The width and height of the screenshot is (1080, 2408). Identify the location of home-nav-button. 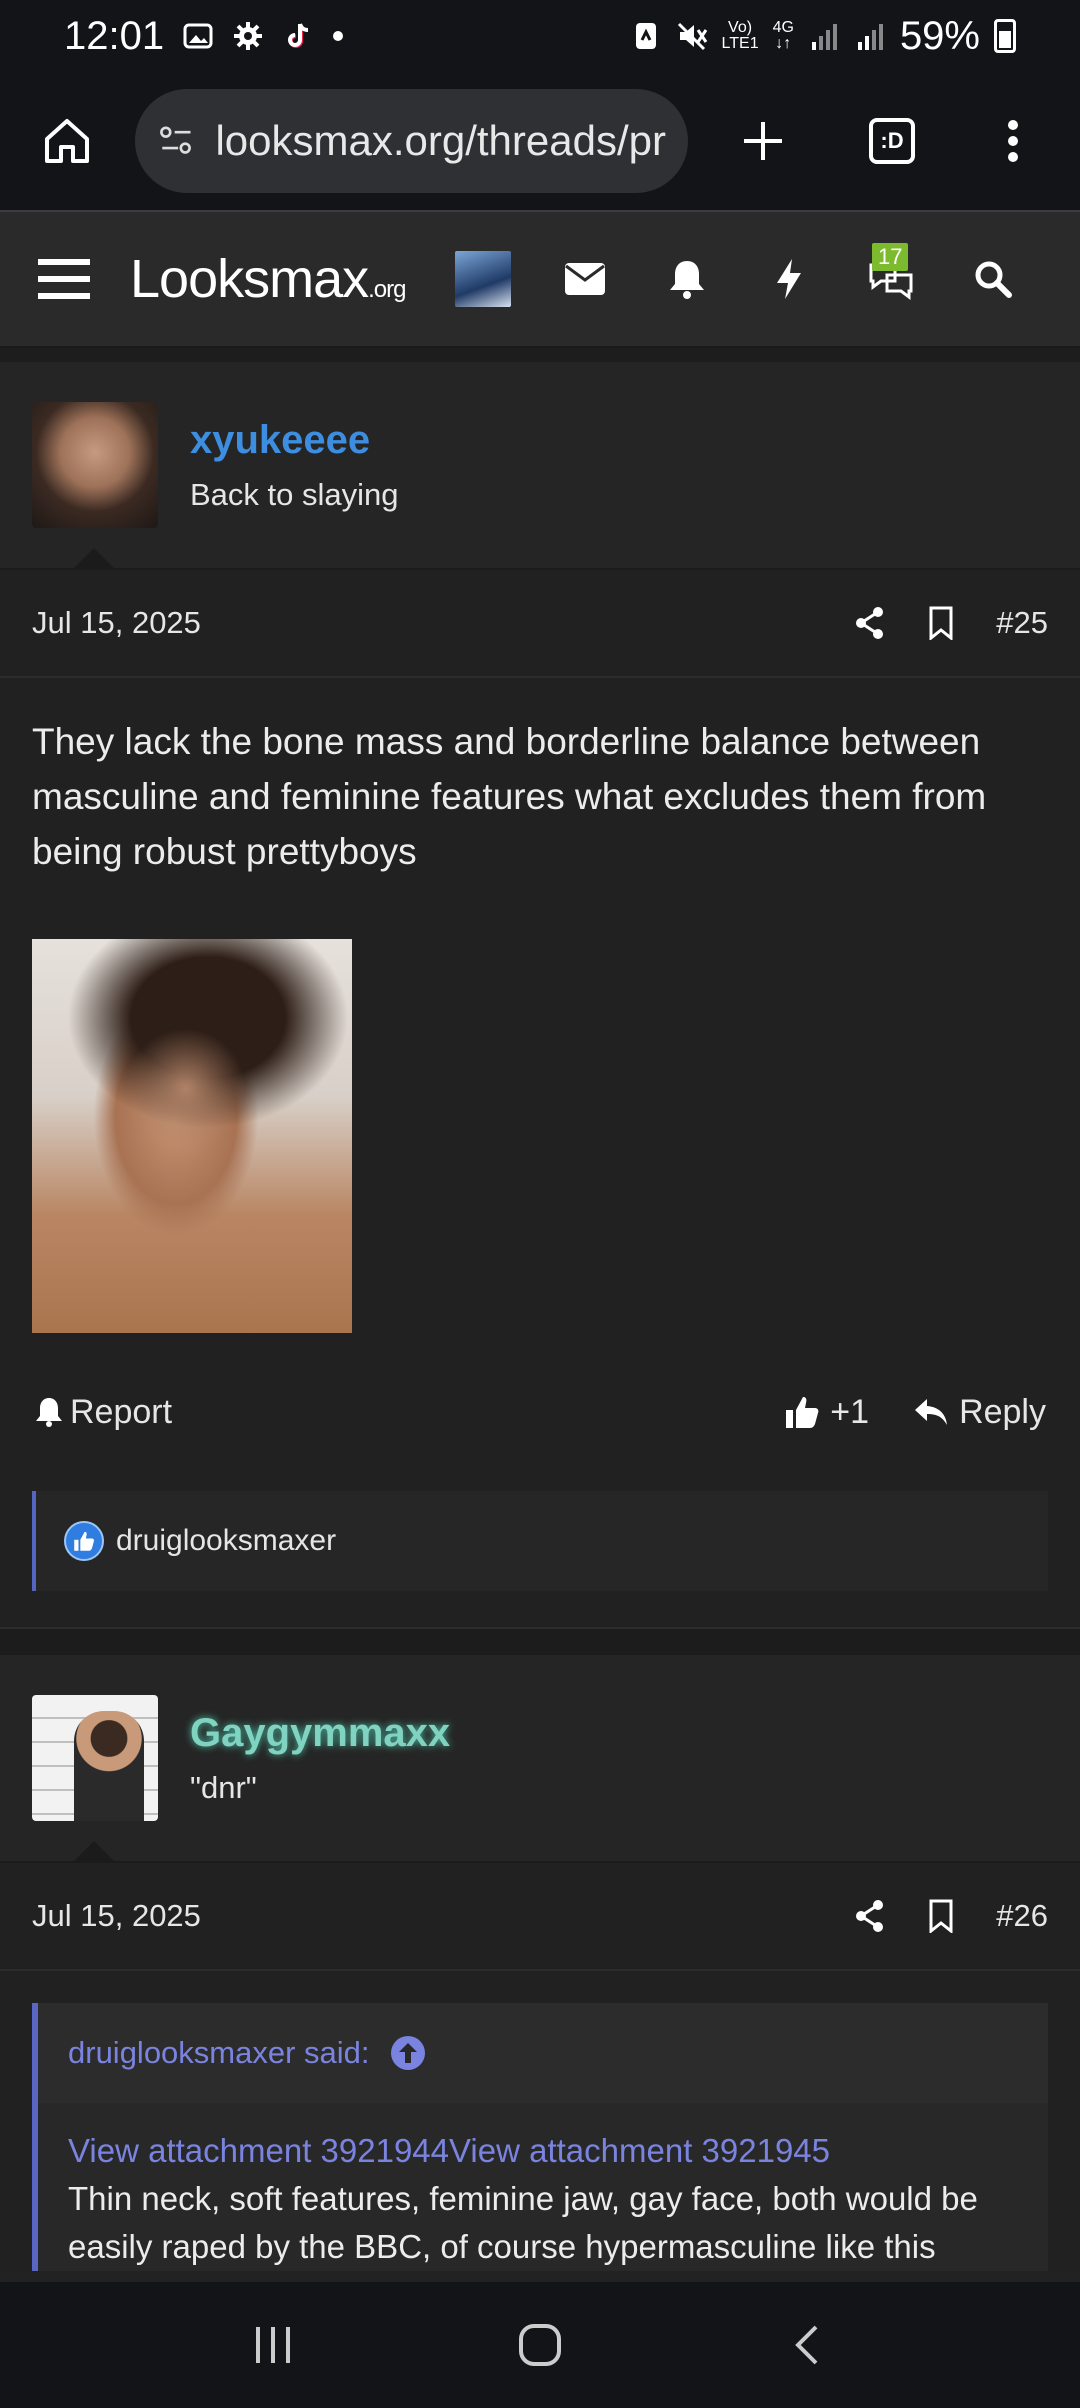
(540, 2345).